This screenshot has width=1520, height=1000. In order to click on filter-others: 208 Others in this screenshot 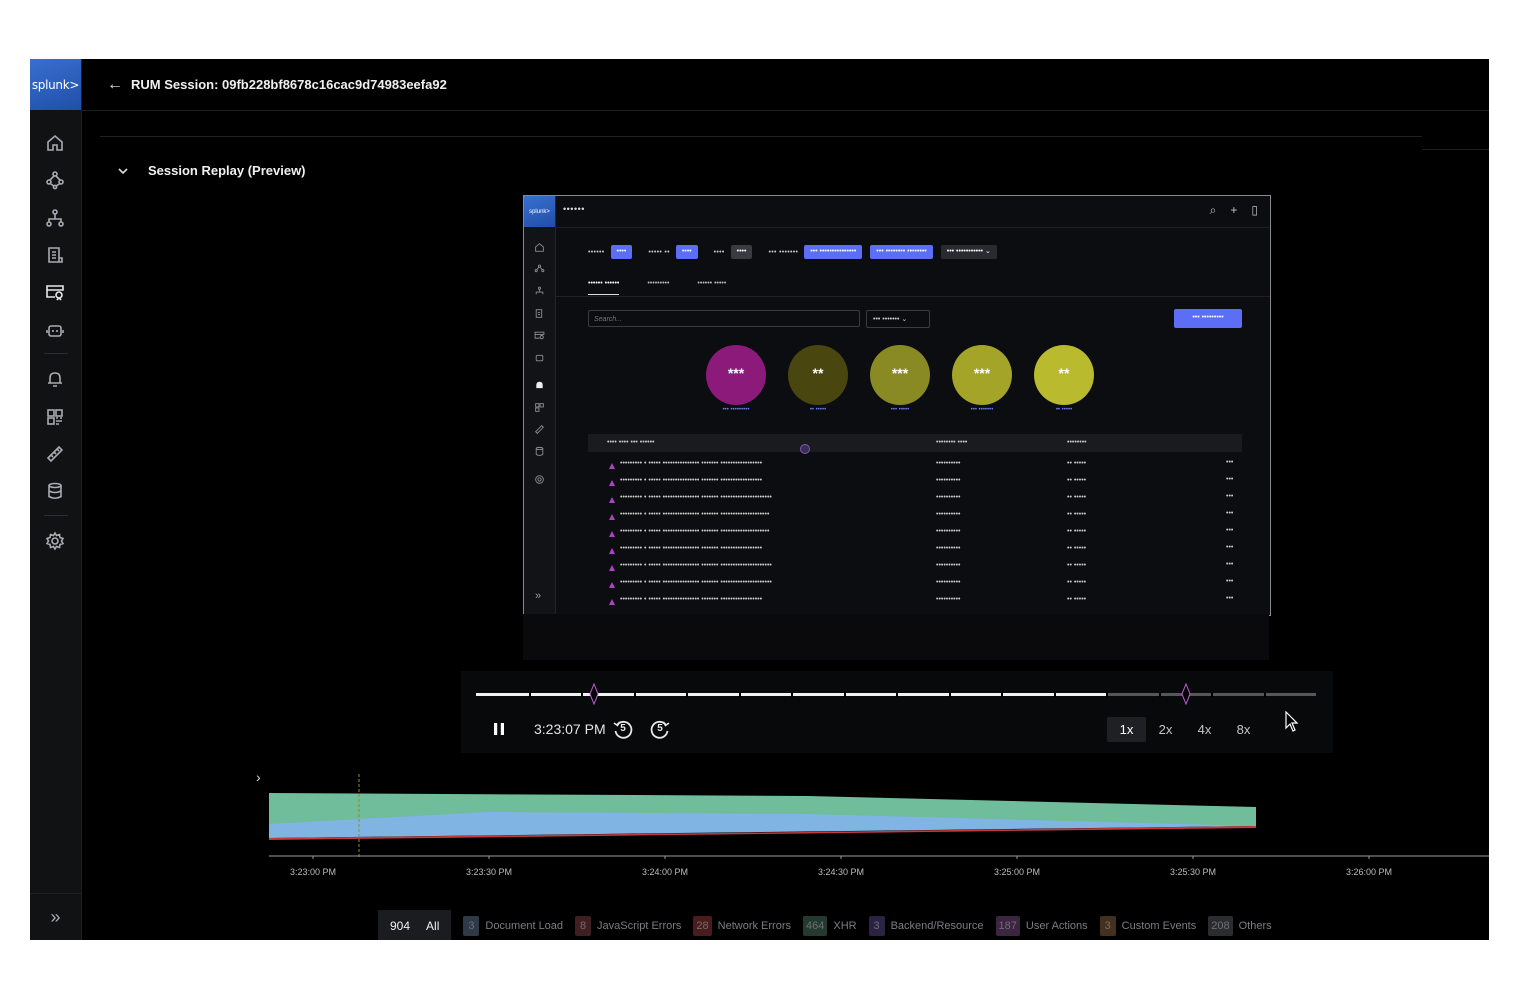, I will do `click(1240, 926)`.